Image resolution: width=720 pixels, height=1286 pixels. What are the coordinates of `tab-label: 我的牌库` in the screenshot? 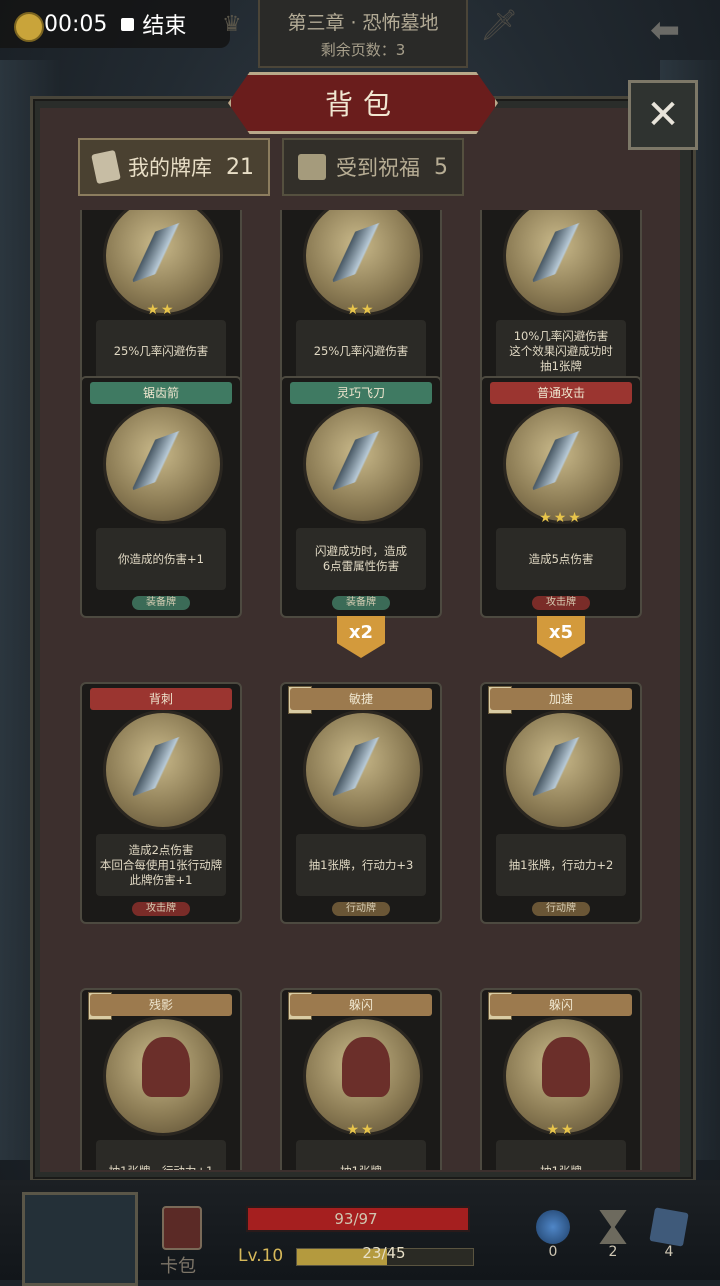 It's located at (170, 168).